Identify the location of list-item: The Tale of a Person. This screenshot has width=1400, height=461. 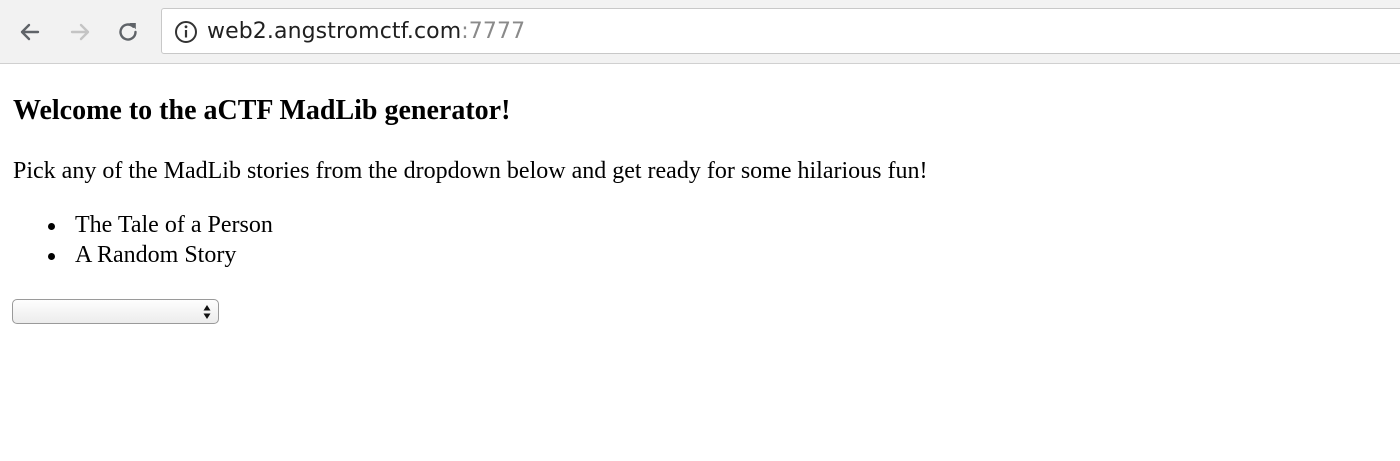
(160, 225).